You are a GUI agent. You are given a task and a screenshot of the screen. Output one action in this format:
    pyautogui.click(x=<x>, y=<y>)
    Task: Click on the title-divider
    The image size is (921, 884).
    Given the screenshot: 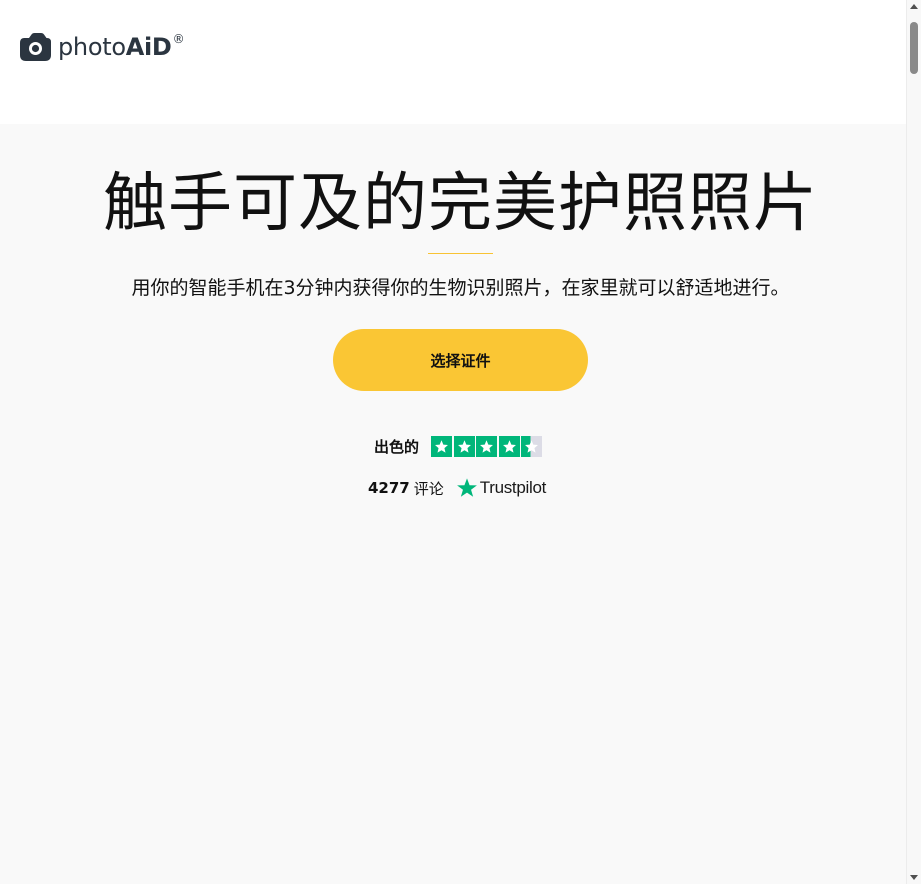 What is the action you would take?
    pyautogui.click(x=460, y=253)
    